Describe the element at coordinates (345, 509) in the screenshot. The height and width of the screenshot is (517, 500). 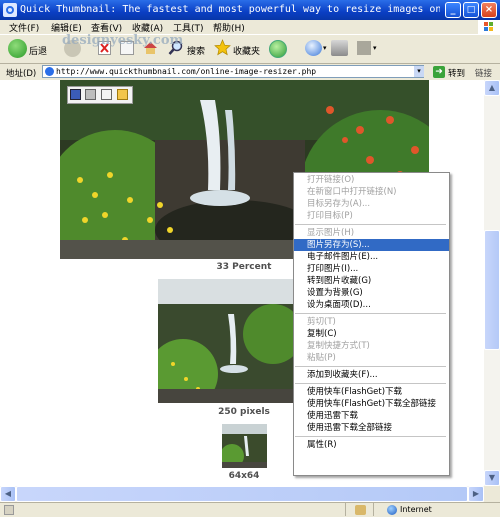
I see `status-divider` at that location.